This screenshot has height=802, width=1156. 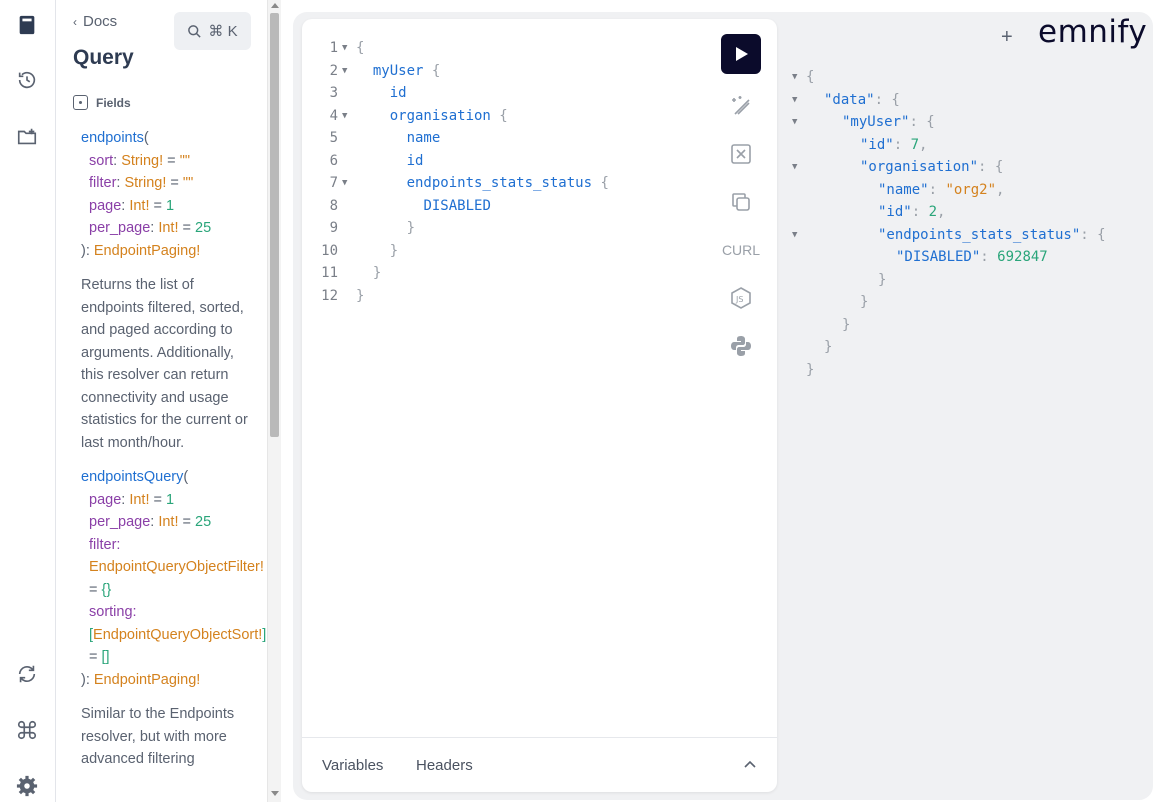 I want to click on code-line: 4 ▼ organisation {, so click(x=502, y=116).